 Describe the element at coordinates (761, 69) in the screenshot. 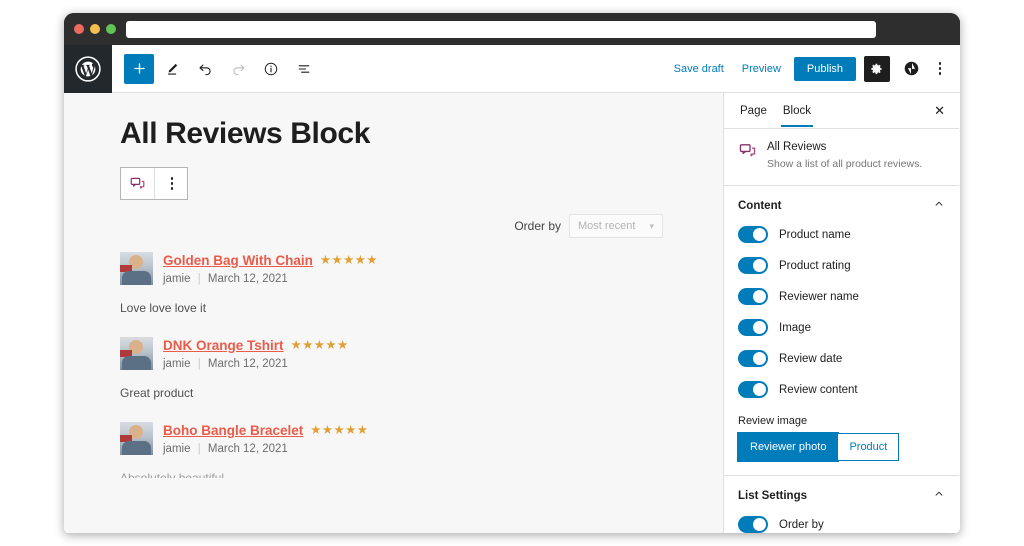

I see `preview-button: Preview` at that location.